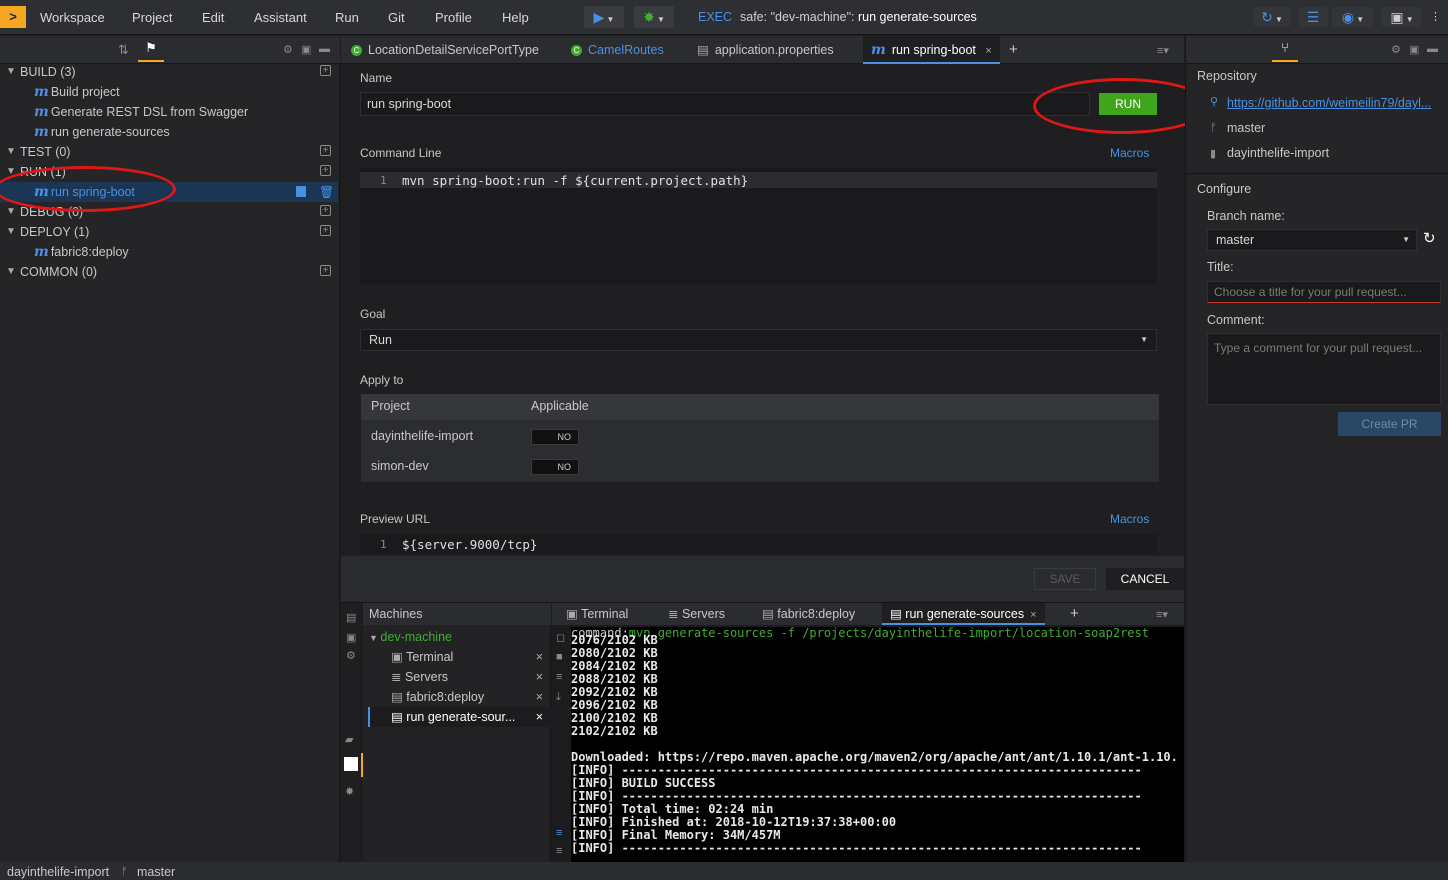  Describe the element at coordinates (280, 17) in the screenshot. I see `menu-assistant: Assistant` at that location.